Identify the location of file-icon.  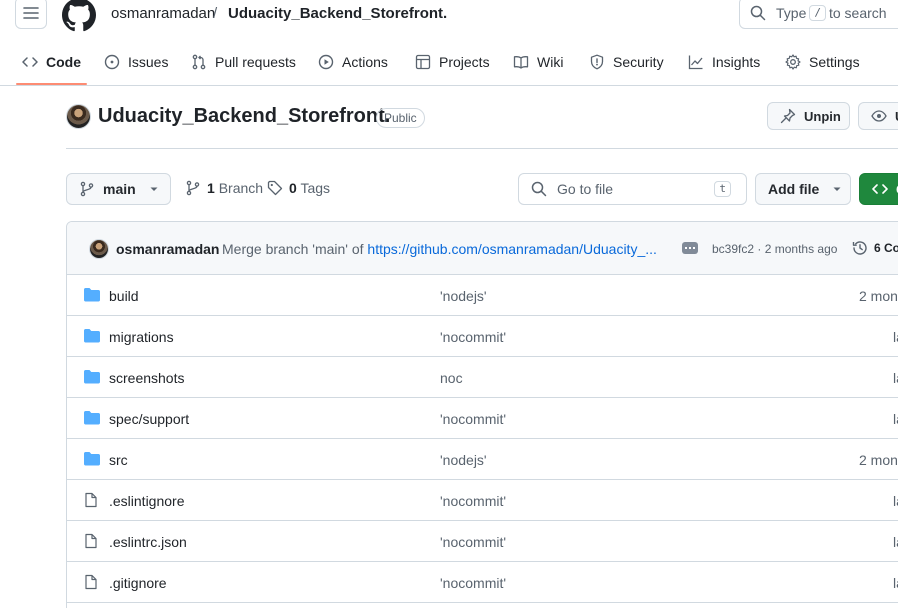
(91, 541).